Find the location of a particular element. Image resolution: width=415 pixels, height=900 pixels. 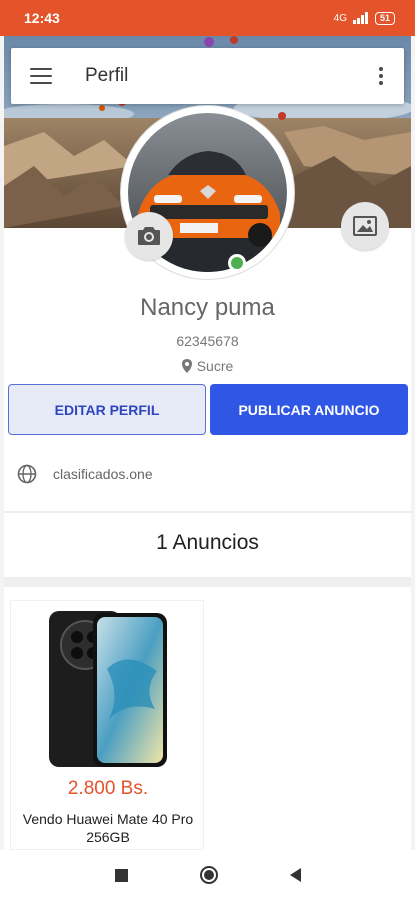

profile-name: Nancy puma is located at coordinates (207, 307).